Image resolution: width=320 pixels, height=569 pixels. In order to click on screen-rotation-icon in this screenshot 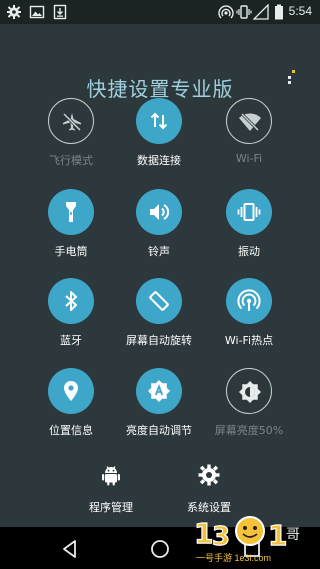, I will do `click(159, 301)`.